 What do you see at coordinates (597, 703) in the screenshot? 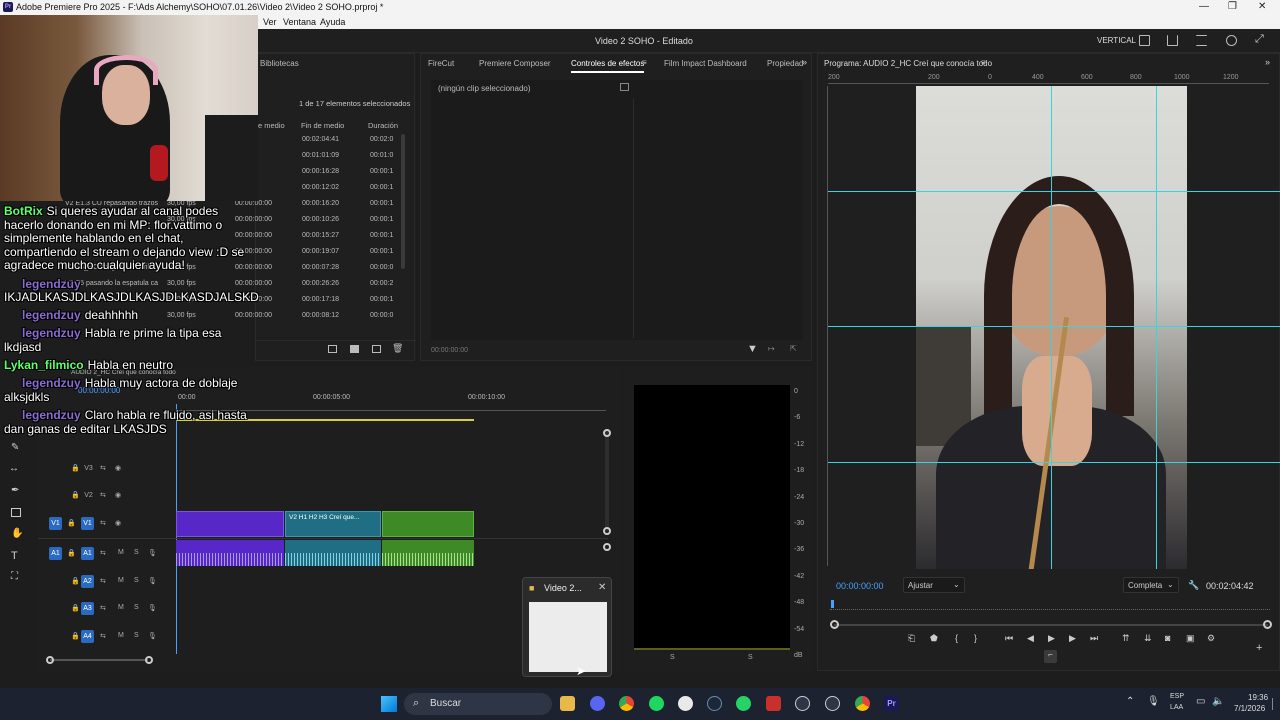
I see `discord-icon` at bounding box center [597, 703].